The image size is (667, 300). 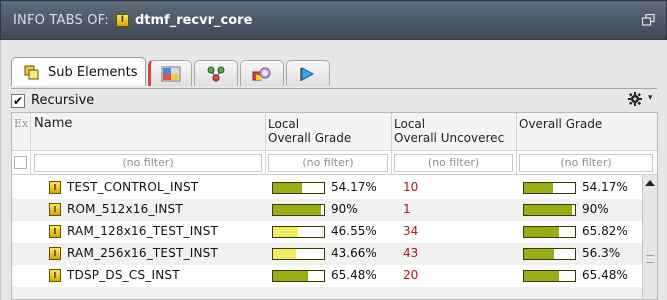 What do you see at coordinates (327, 188) in the screenshot?
I see `table-row: I TEST_CONTROL_INST 54.17% 10 54.17%` at bounding box center [327, 188].